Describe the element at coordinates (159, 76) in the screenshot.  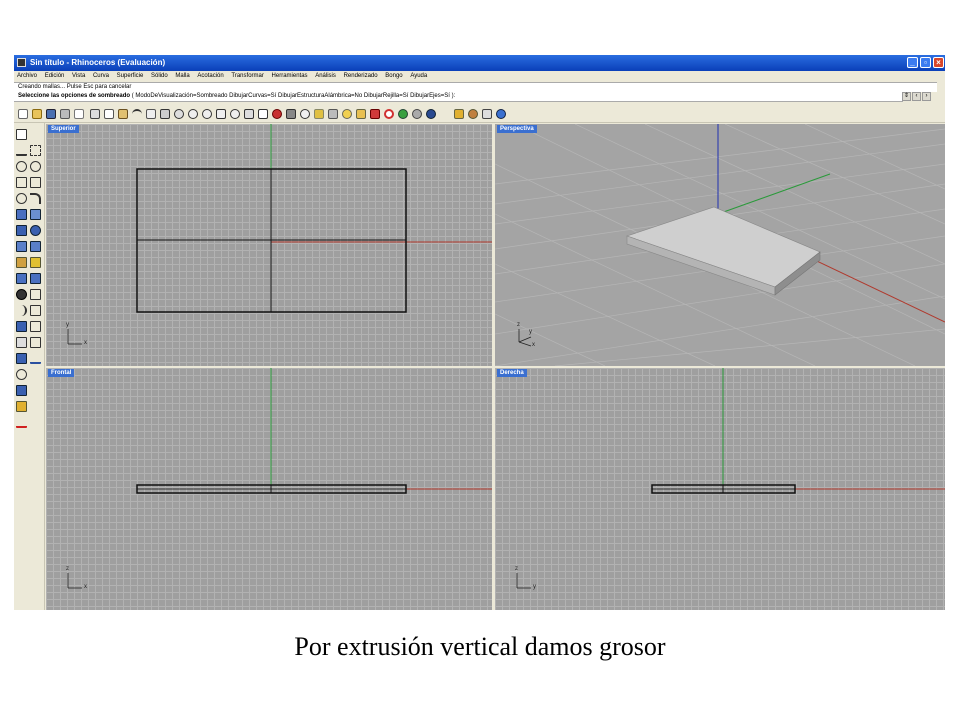
I see `menu-solido: Sólido` at that location.